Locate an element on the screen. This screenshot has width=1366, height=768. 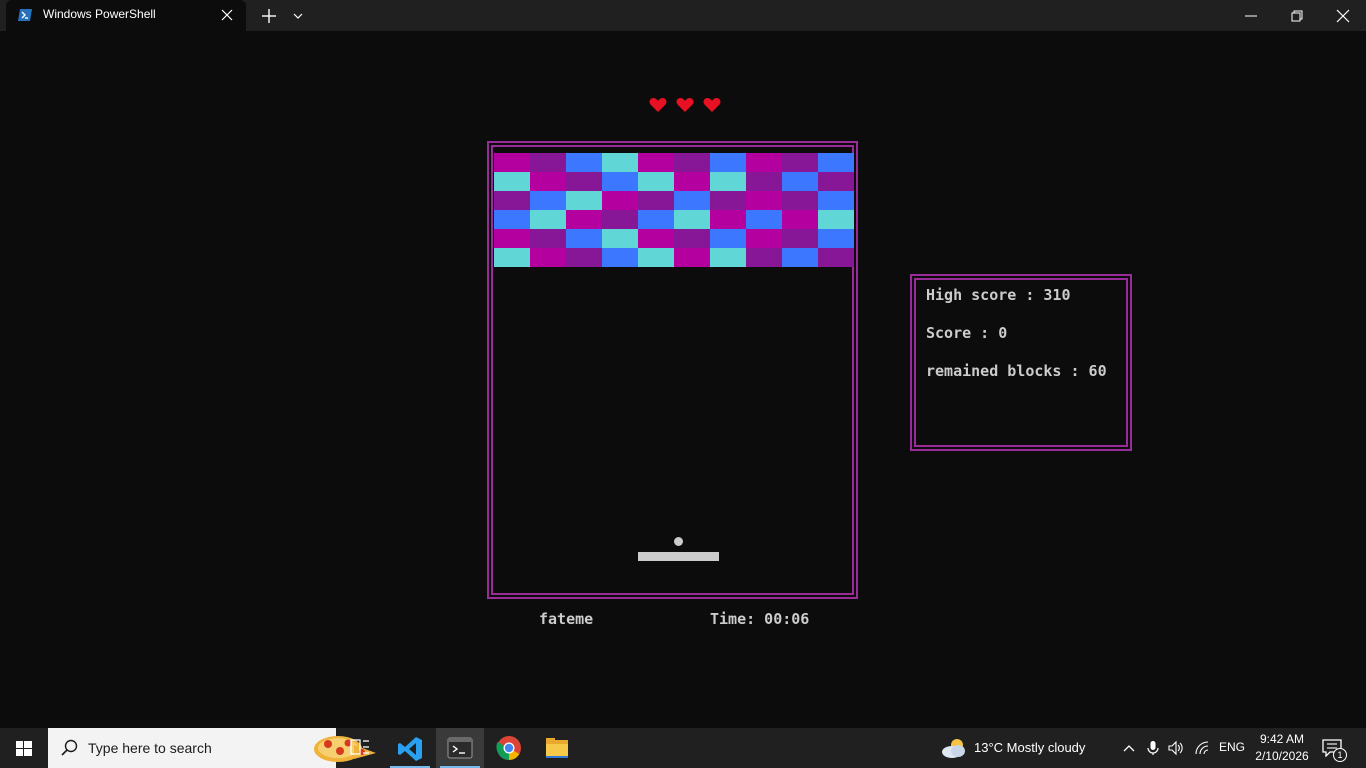
network-icon is located at coordinates (1202, 748).